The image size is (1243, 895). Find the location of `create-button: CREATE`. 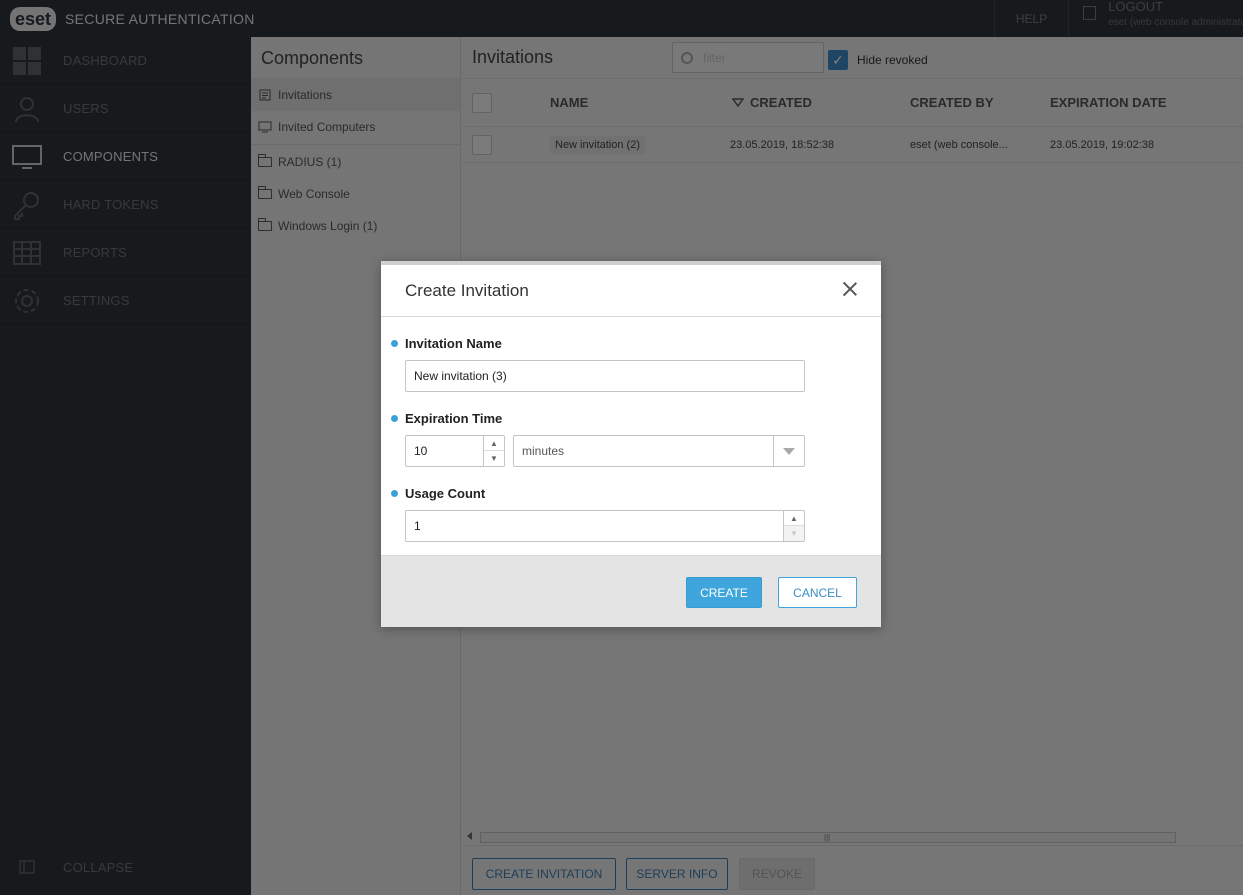

create-button: CREATE is located at coordinates (724, 592).